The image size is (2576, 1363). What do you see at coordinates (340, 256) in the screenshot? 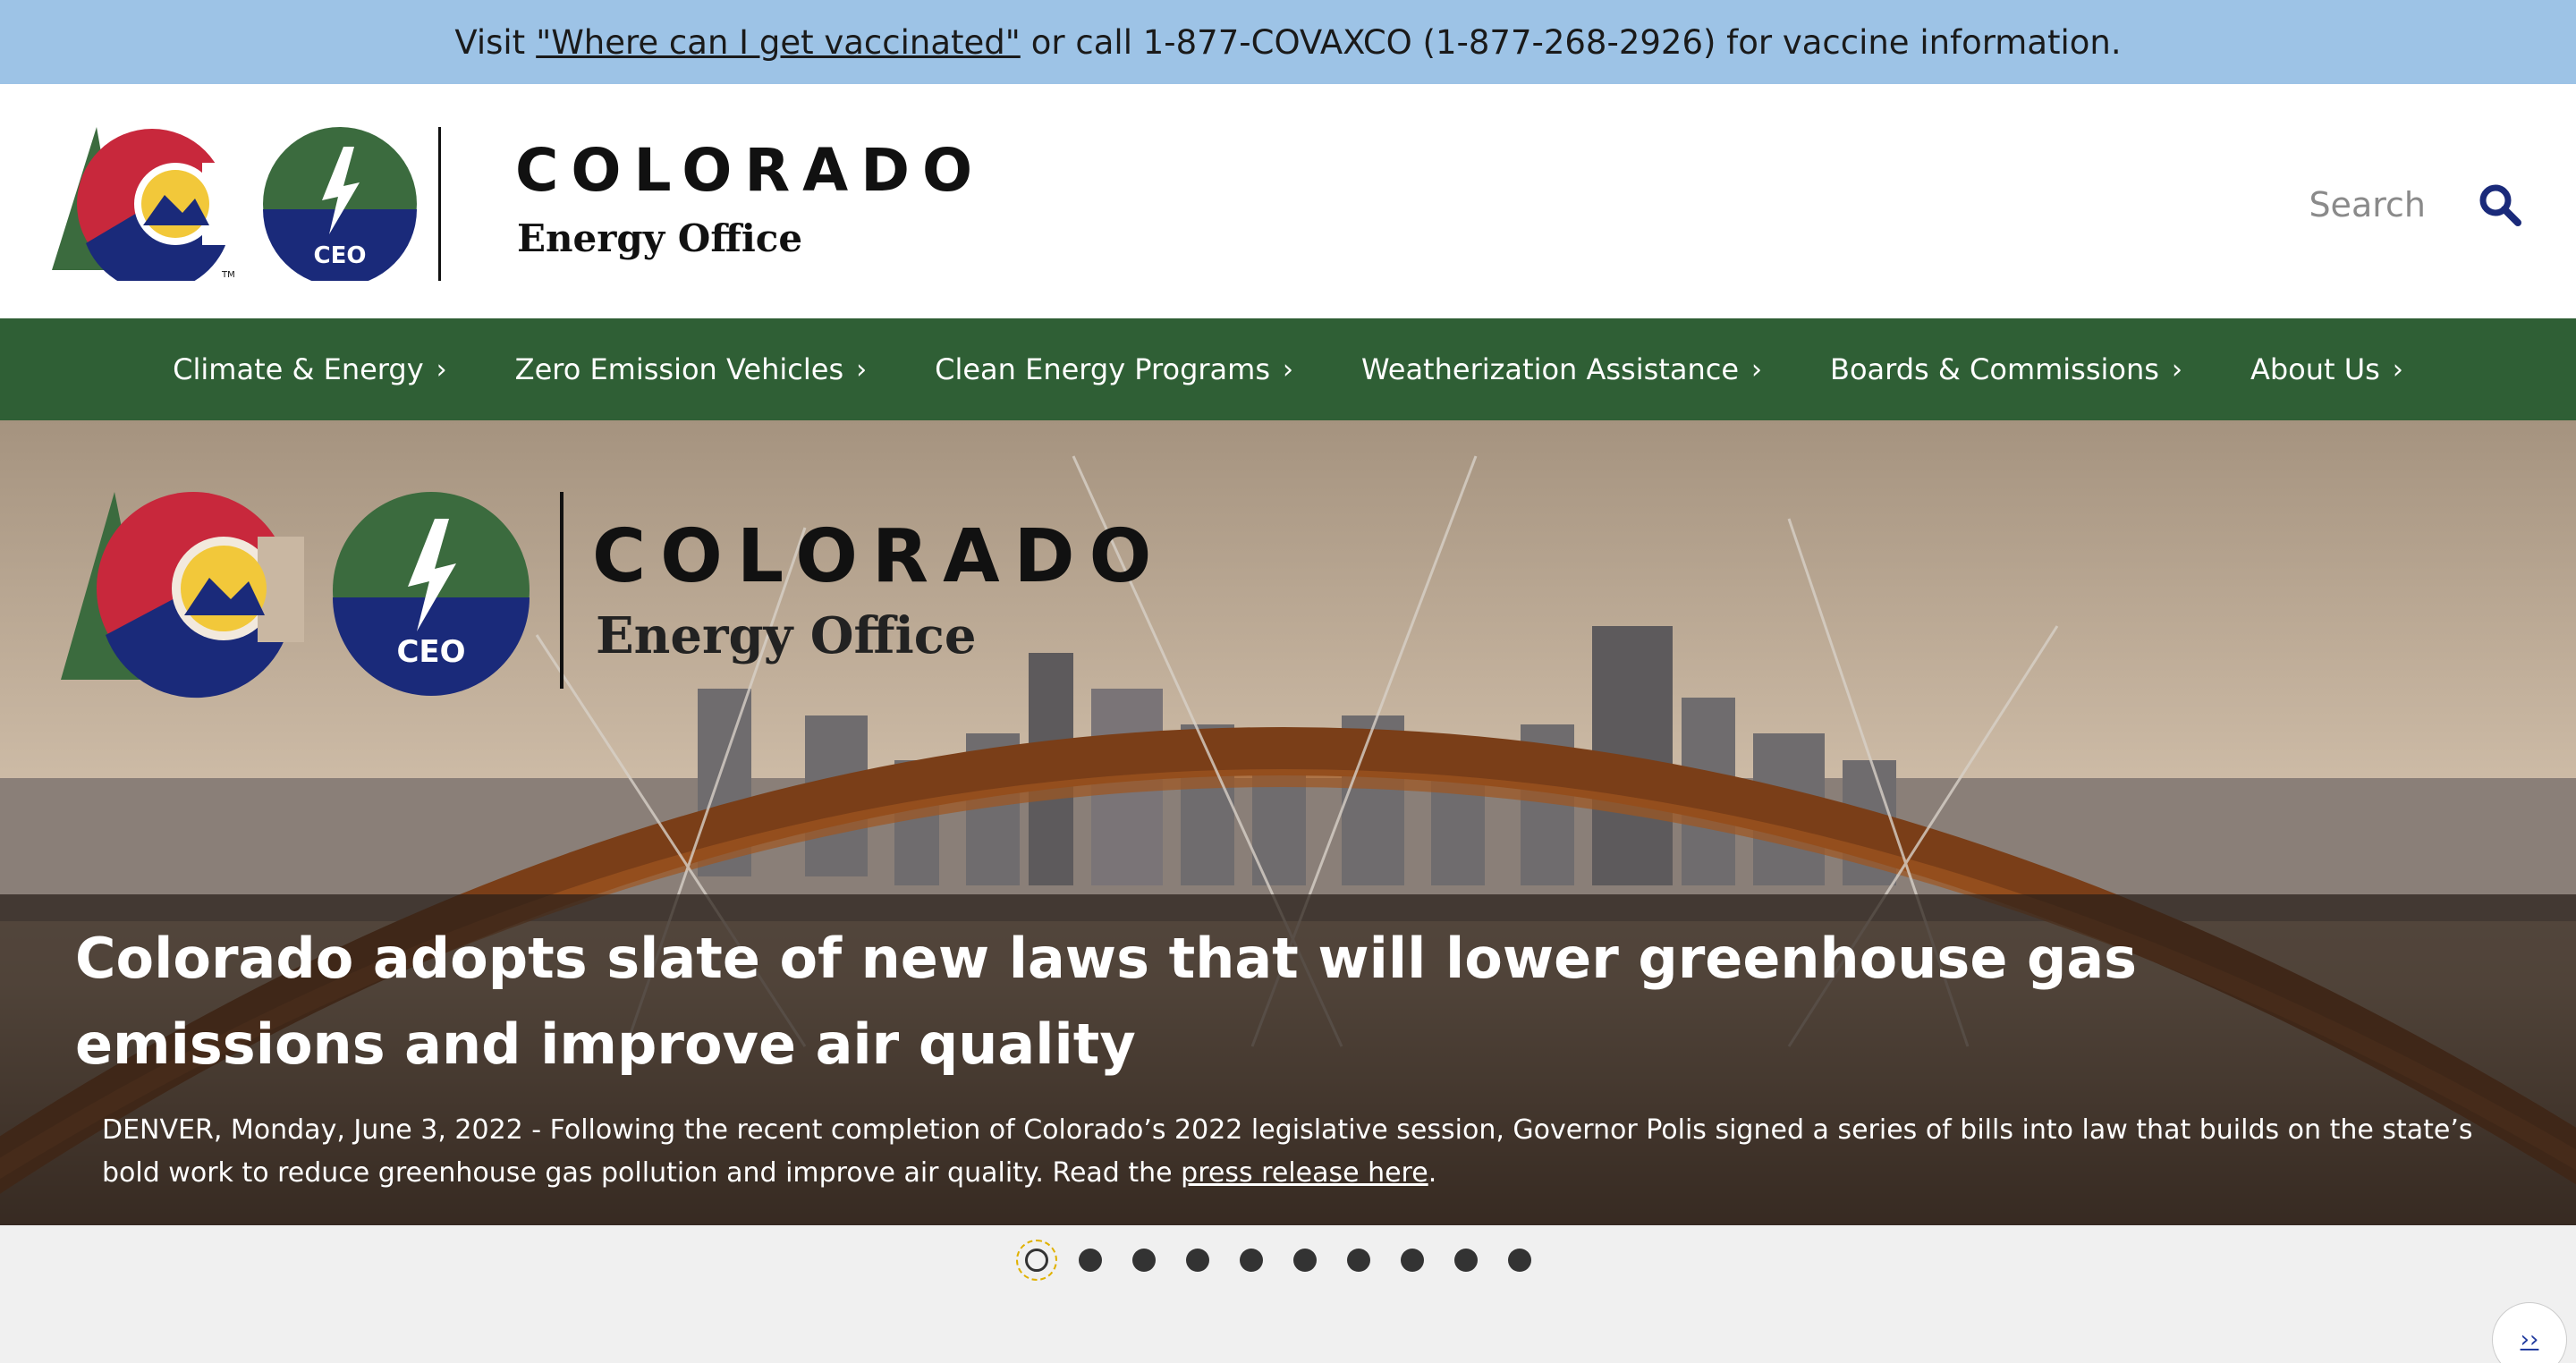
I see `ceo-badge-text: CEO` at bounding box center [340, 256].